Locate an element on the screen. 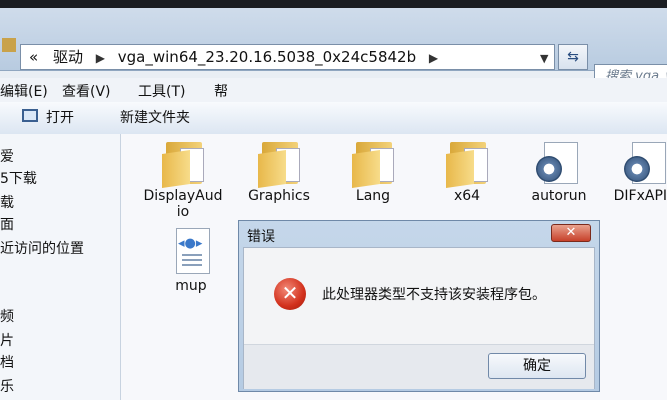  back-double-chevron-icon: « is located at coordinates (34, 57).